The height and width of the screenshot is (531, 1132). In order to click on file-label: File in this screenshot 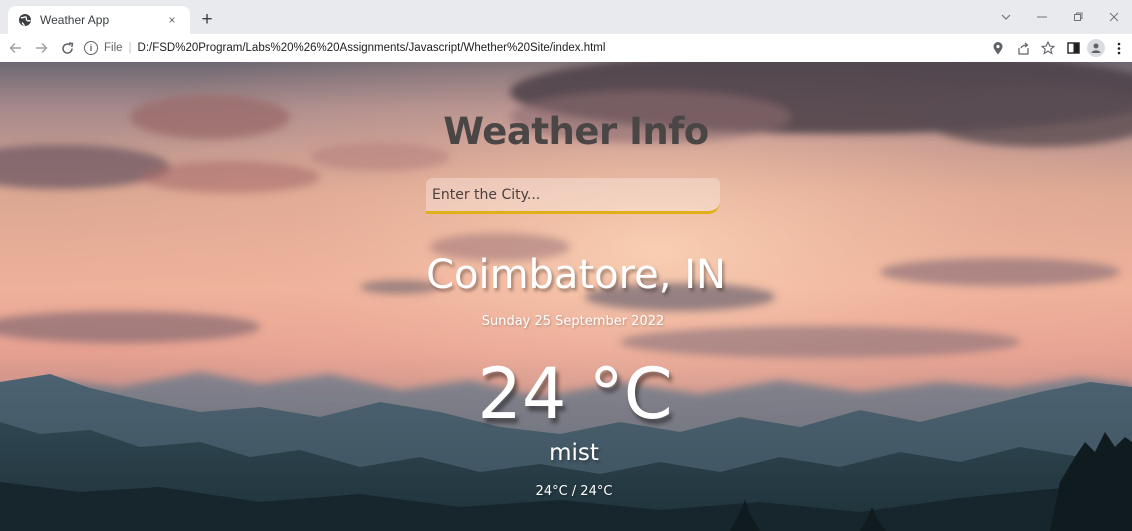, I will do `click(113, 48)`.